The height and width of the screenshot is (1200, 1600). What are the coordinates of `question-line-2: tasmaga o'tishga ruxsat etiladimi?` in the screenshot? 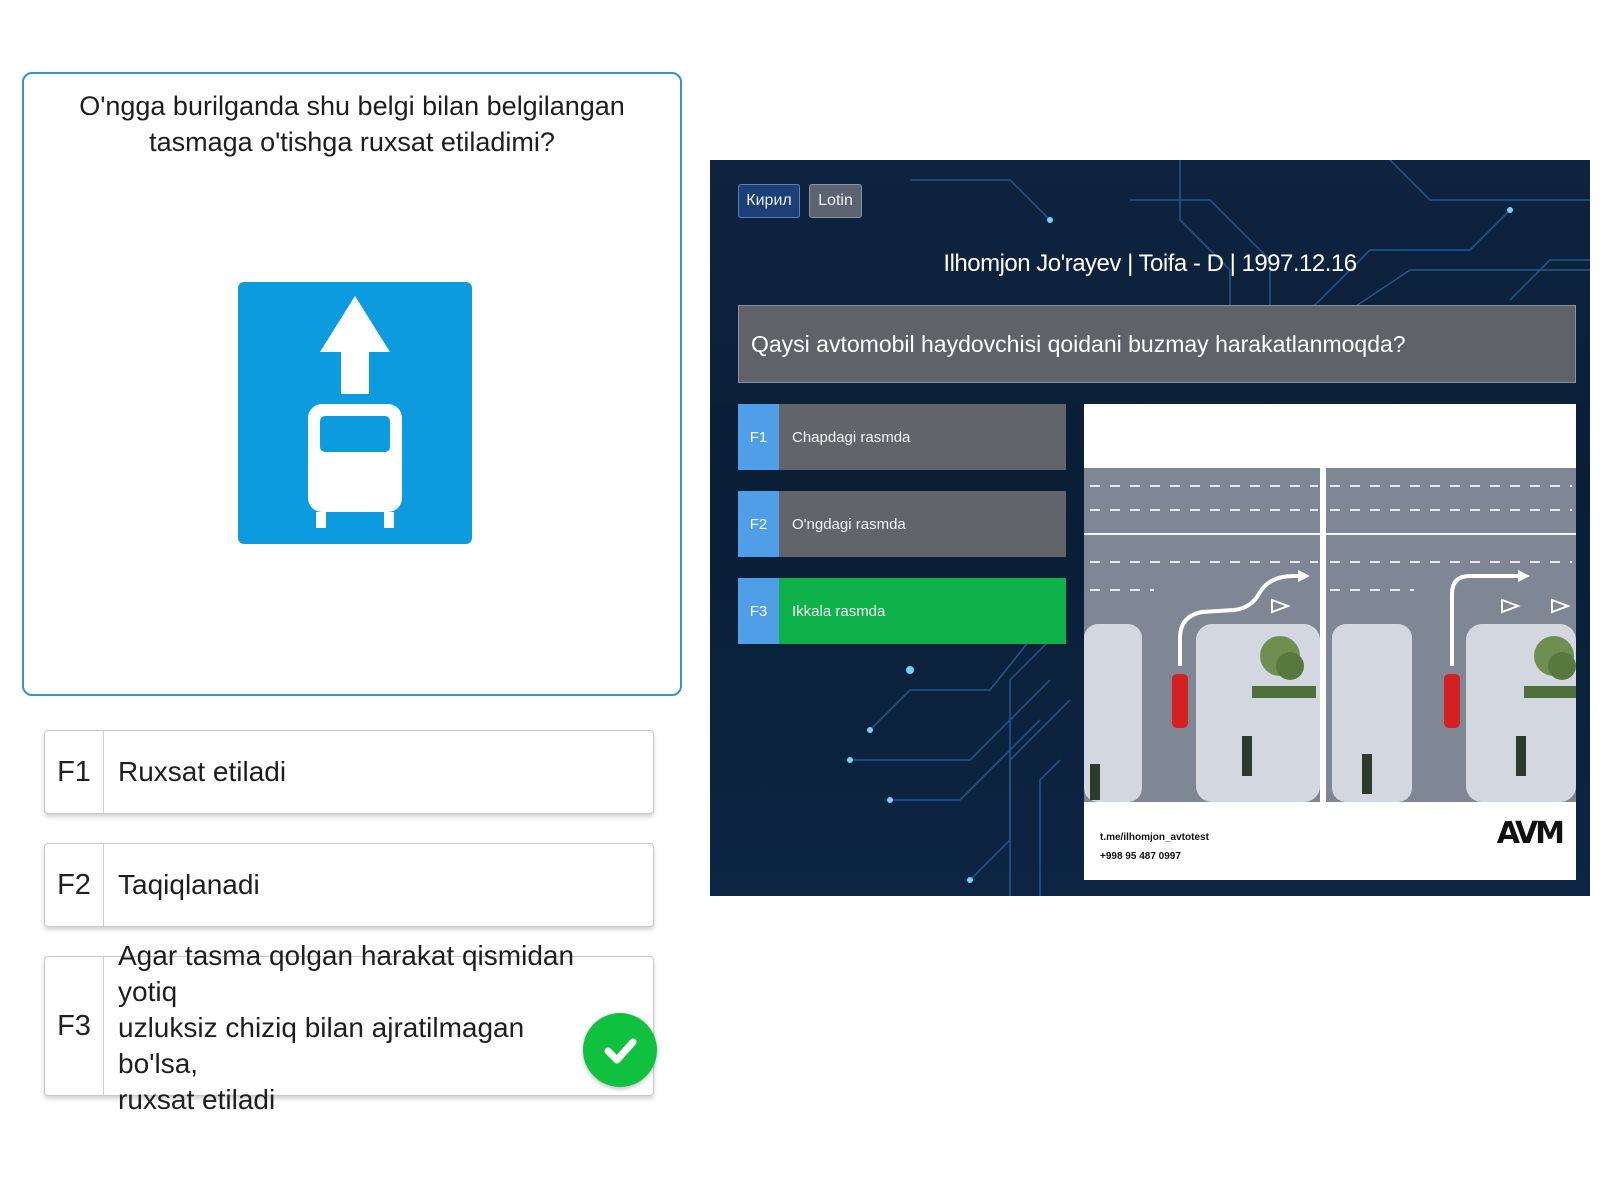 It's located at (352, 142).